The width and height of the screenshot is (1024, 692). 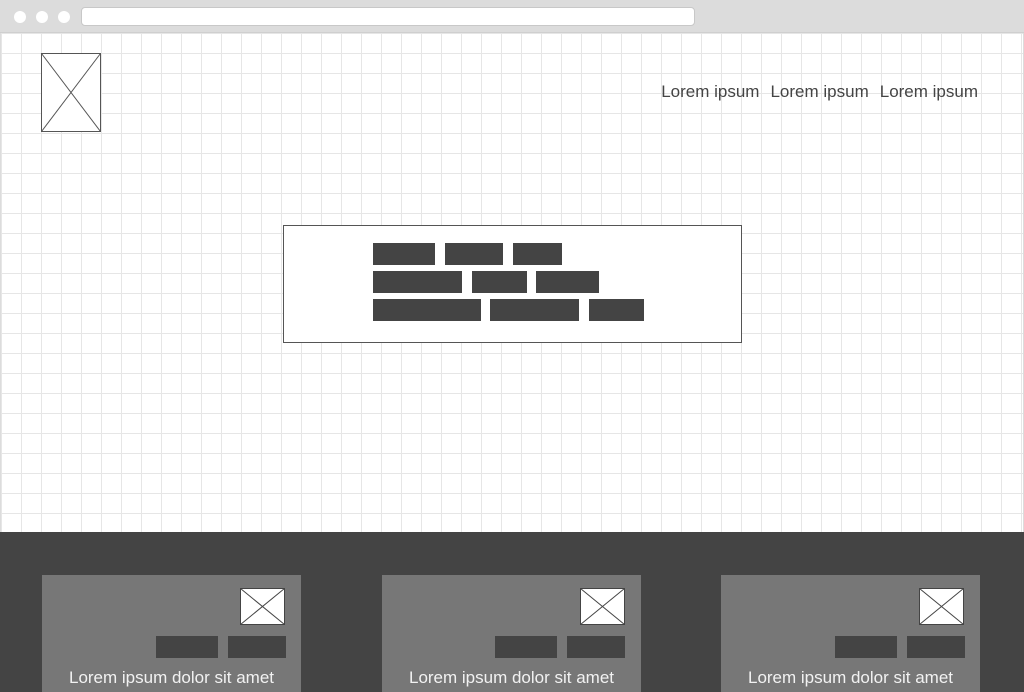 What do you see at coordinates (42, 17) in the screenshot?
I see `window-minimize-button` at bounding box center [42, 17].